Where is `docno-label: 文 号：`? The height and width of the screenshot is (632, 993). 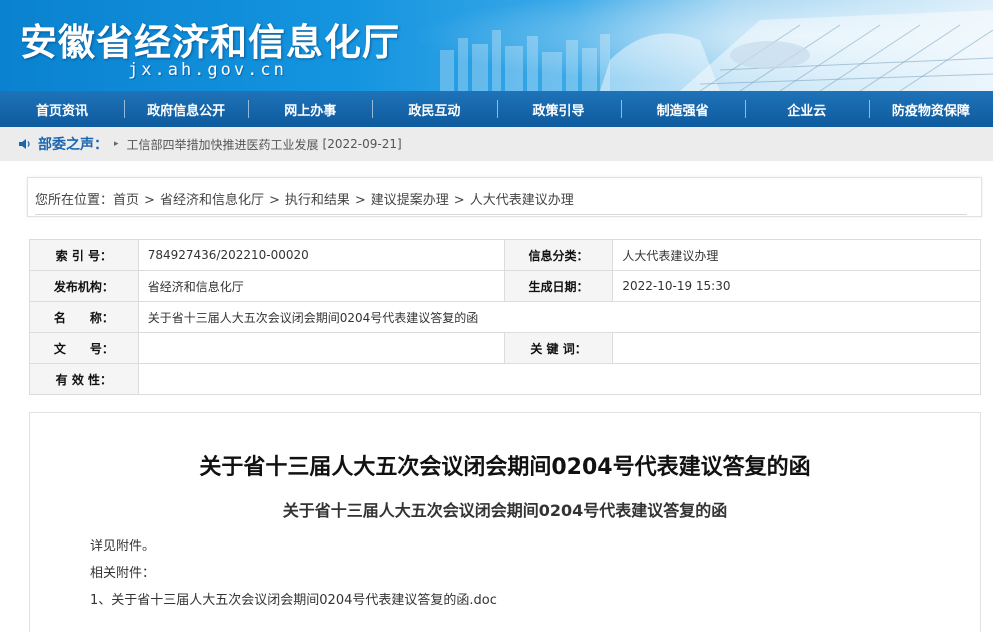
docno-label: 文 号： is located at coordinates (84, 348).